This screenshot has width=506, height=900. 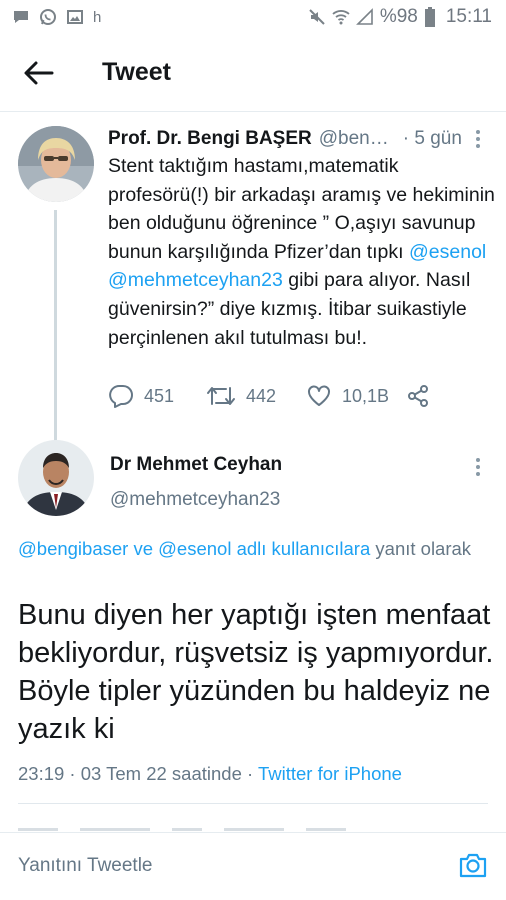 What do you see at coordinates (364, 16) in the screenshot?
I see `signal-icon` at bounding box center [364, 16].